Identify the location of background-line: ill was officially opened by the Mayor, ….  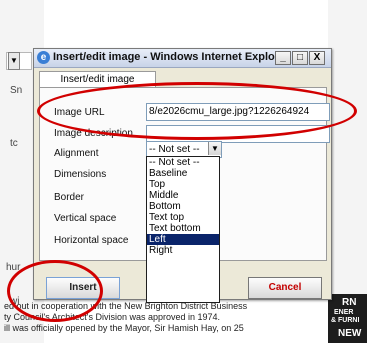
(124, 328).